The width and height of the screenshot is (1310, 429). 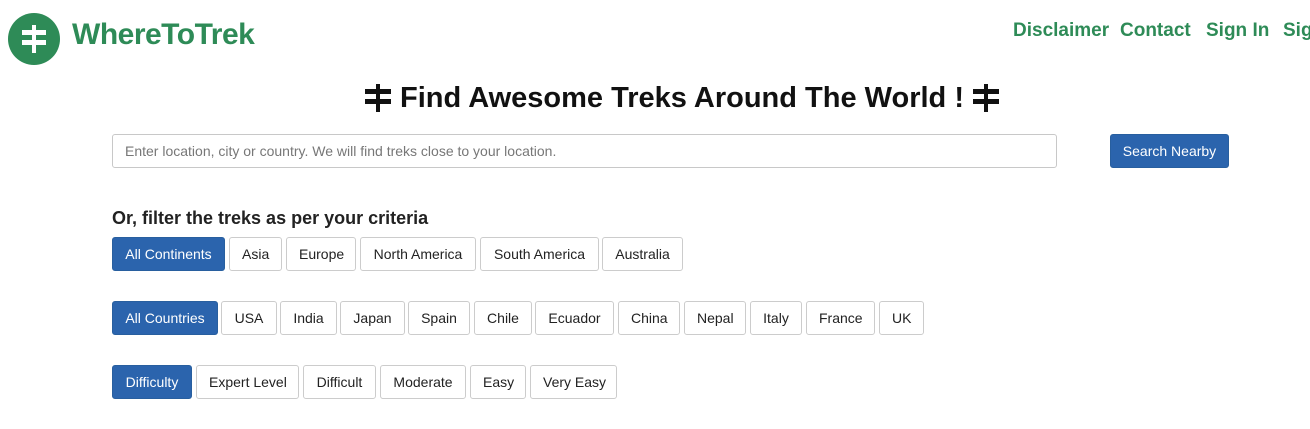 What do you see at coordinates (1169, 151) in the screenshot?
I see `search-nearby-button: Search Nearby` at bounding box center [1169, 151].